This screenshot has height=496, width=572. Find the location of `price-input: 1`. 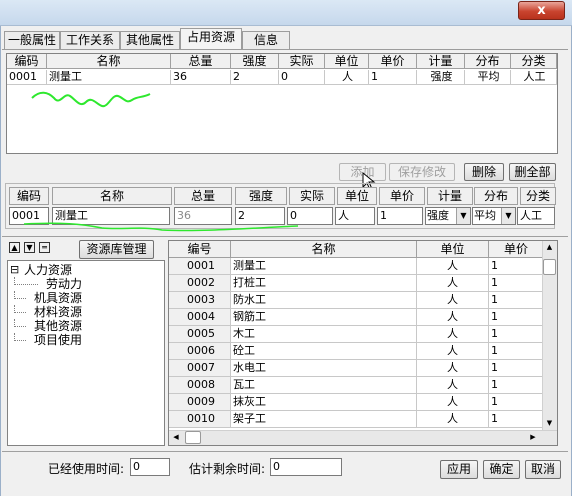

price-input: 1 is located at coordinates (400, 216).